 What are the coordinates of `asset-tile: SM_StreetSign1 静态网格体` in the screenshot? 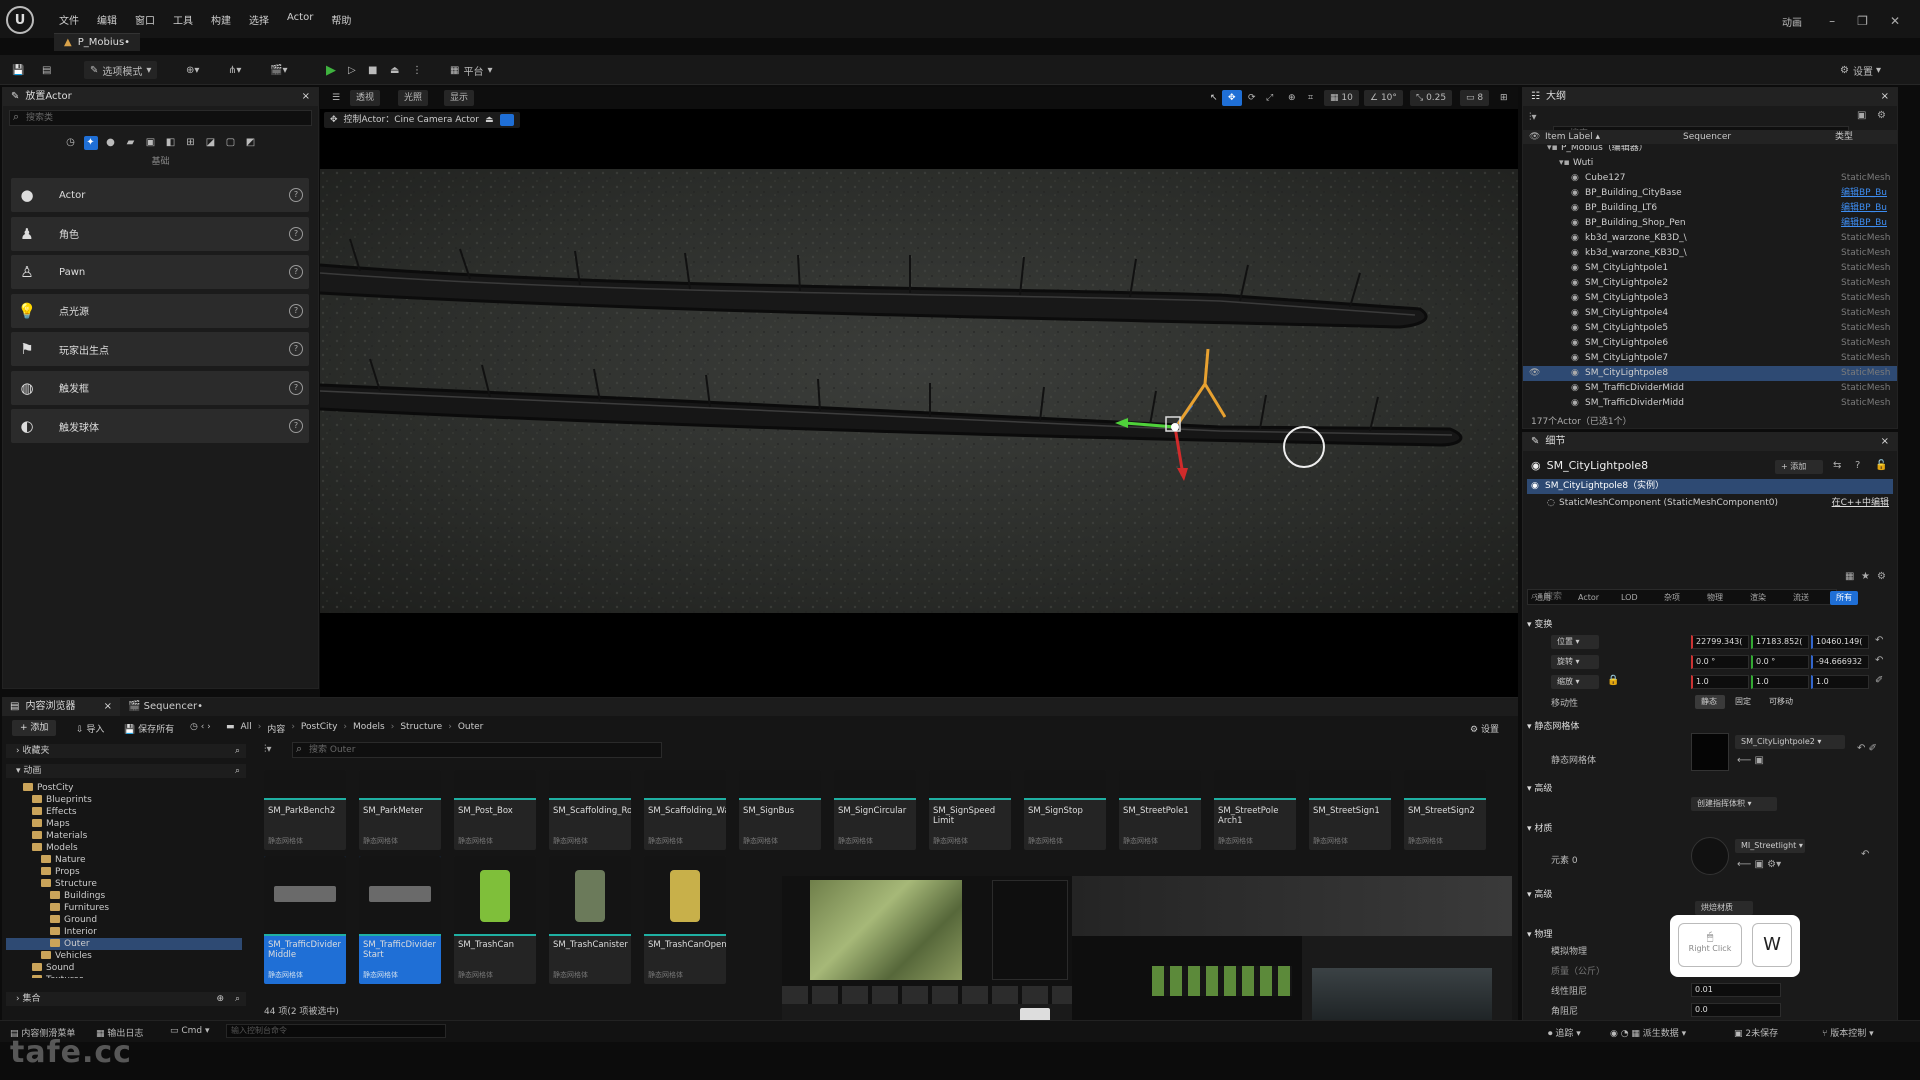 It's located at (1350, 810).